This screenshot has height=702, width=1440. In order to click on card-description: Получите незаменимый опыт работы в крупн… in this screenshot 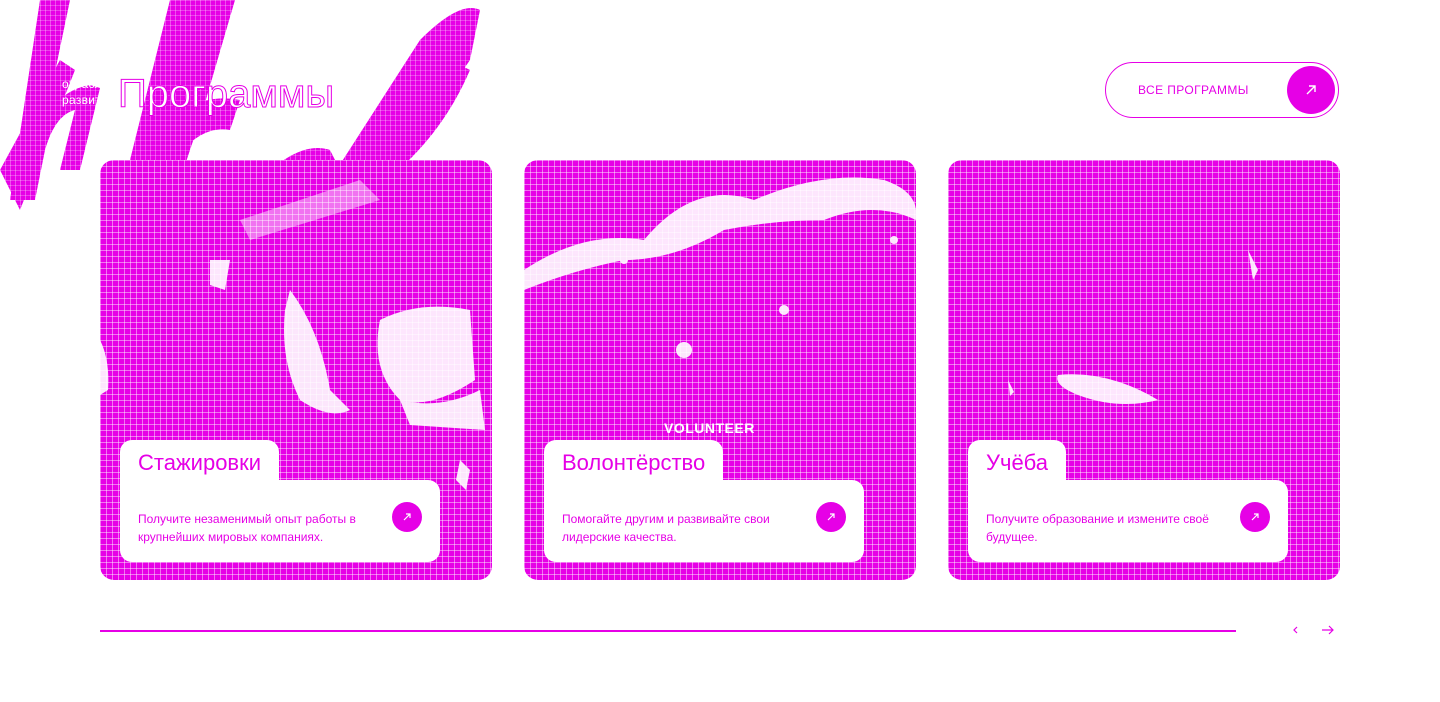, I will do `click(247, 528)`.